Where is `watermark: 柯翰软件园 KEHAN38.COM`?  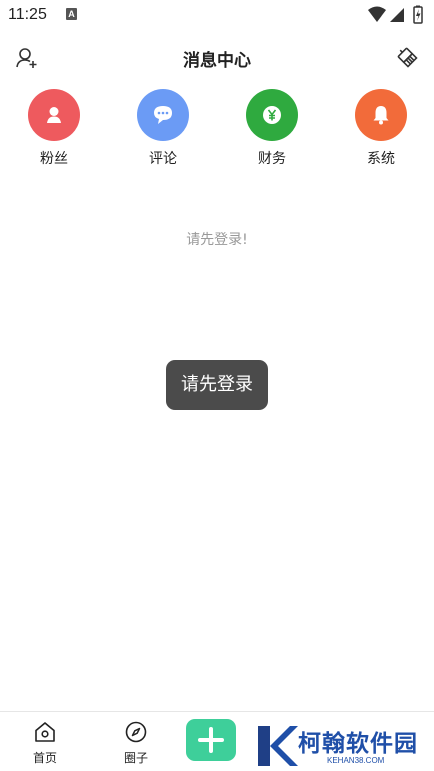 watermark: 柯翰软件园 KEHAN38.COM is located at coordinates (343, 745).